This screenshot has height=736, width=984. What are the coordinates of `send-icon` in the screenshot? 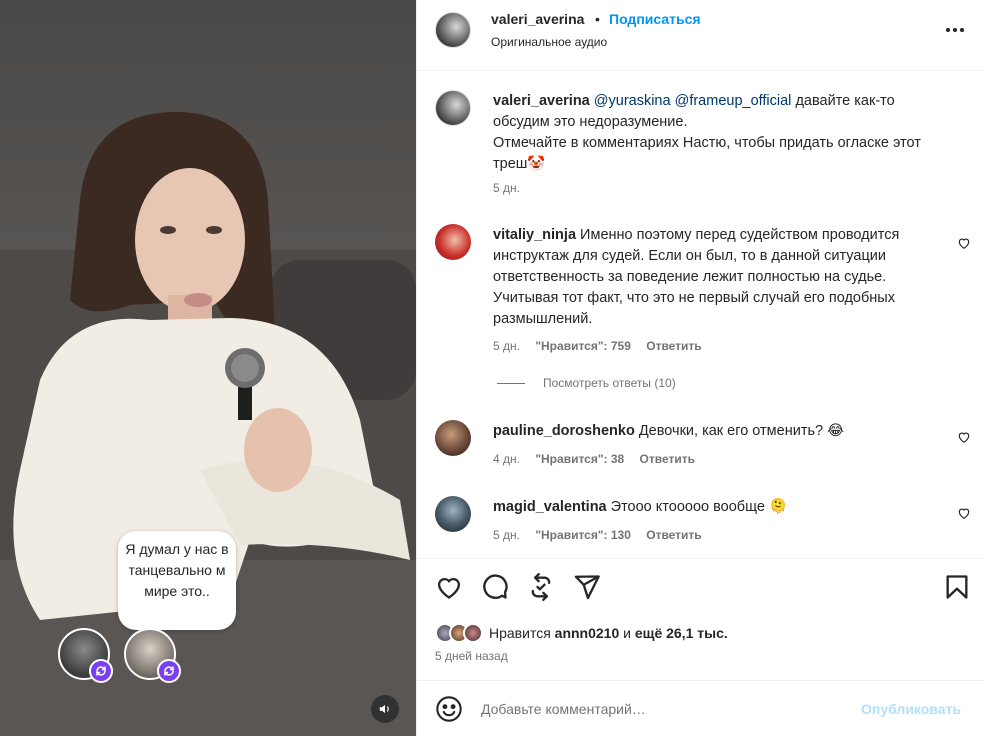 It's located at (587, 587).